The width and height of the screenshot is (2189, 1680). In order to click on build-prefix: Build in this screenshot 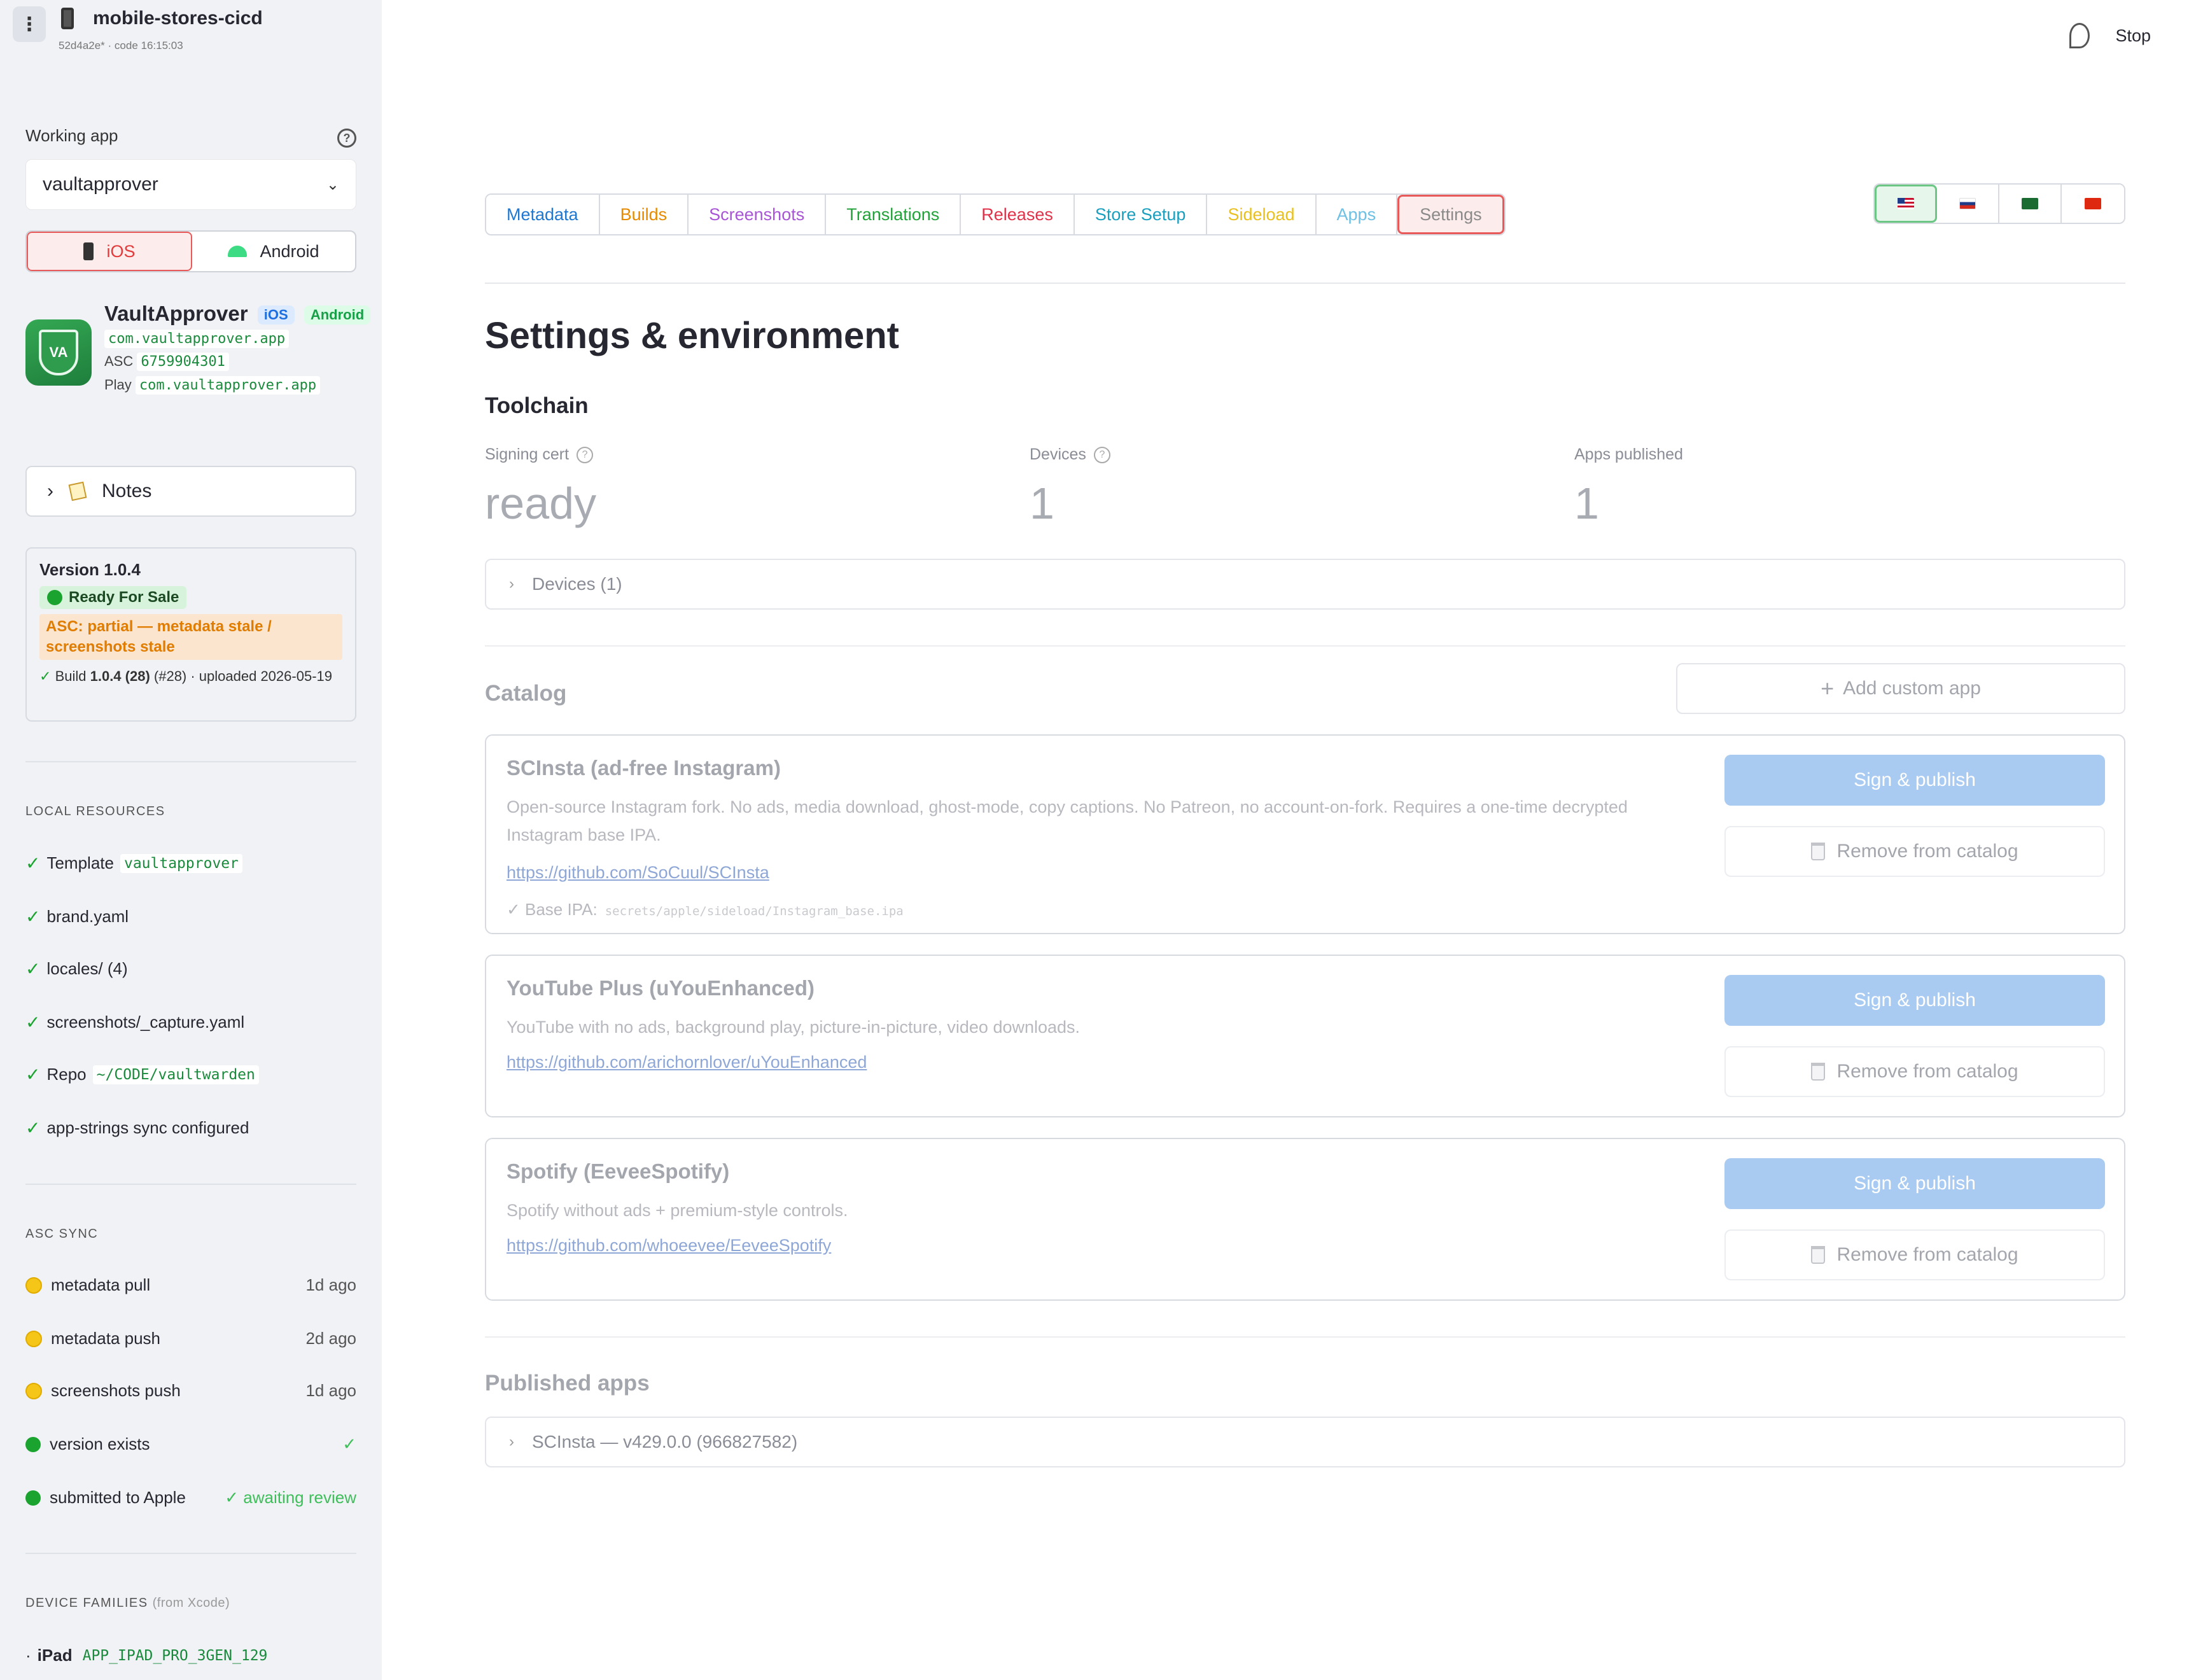, I will do `click(72, 676)`.